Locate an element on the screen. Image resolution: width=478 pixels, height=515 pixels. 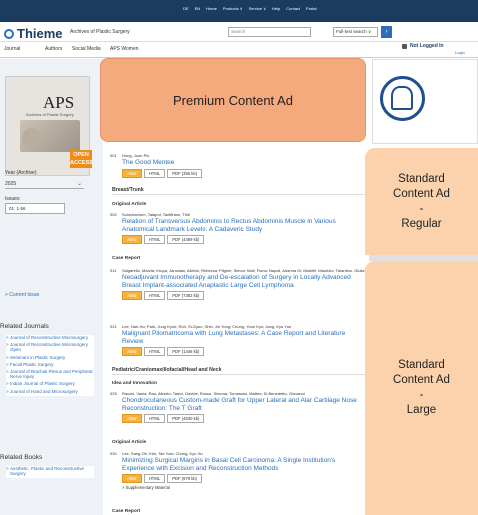
article-title: The Good Mentee is located at coordinates (244, 163).